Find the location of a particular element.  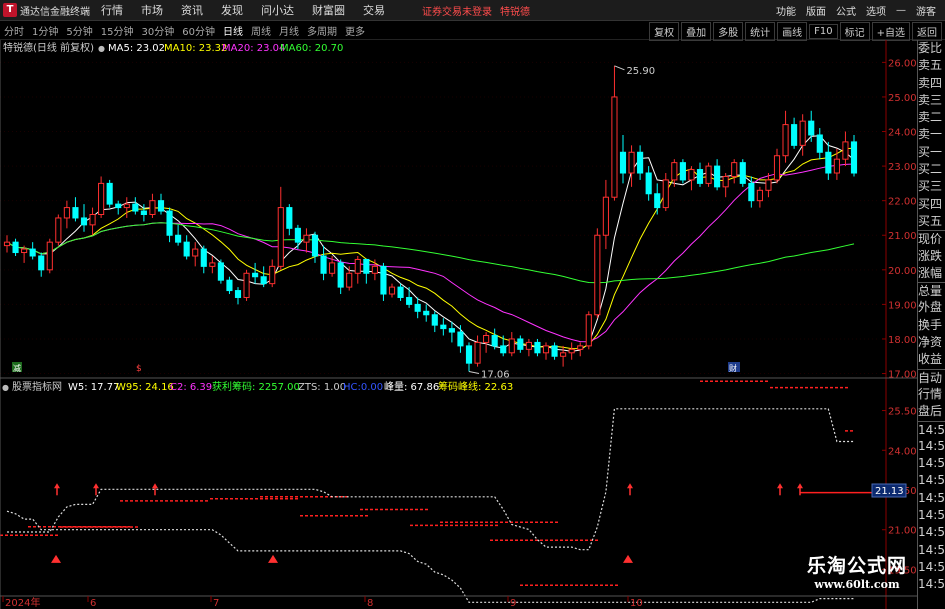

side-panel-item: 换手 is located at coordinates (931, 325).